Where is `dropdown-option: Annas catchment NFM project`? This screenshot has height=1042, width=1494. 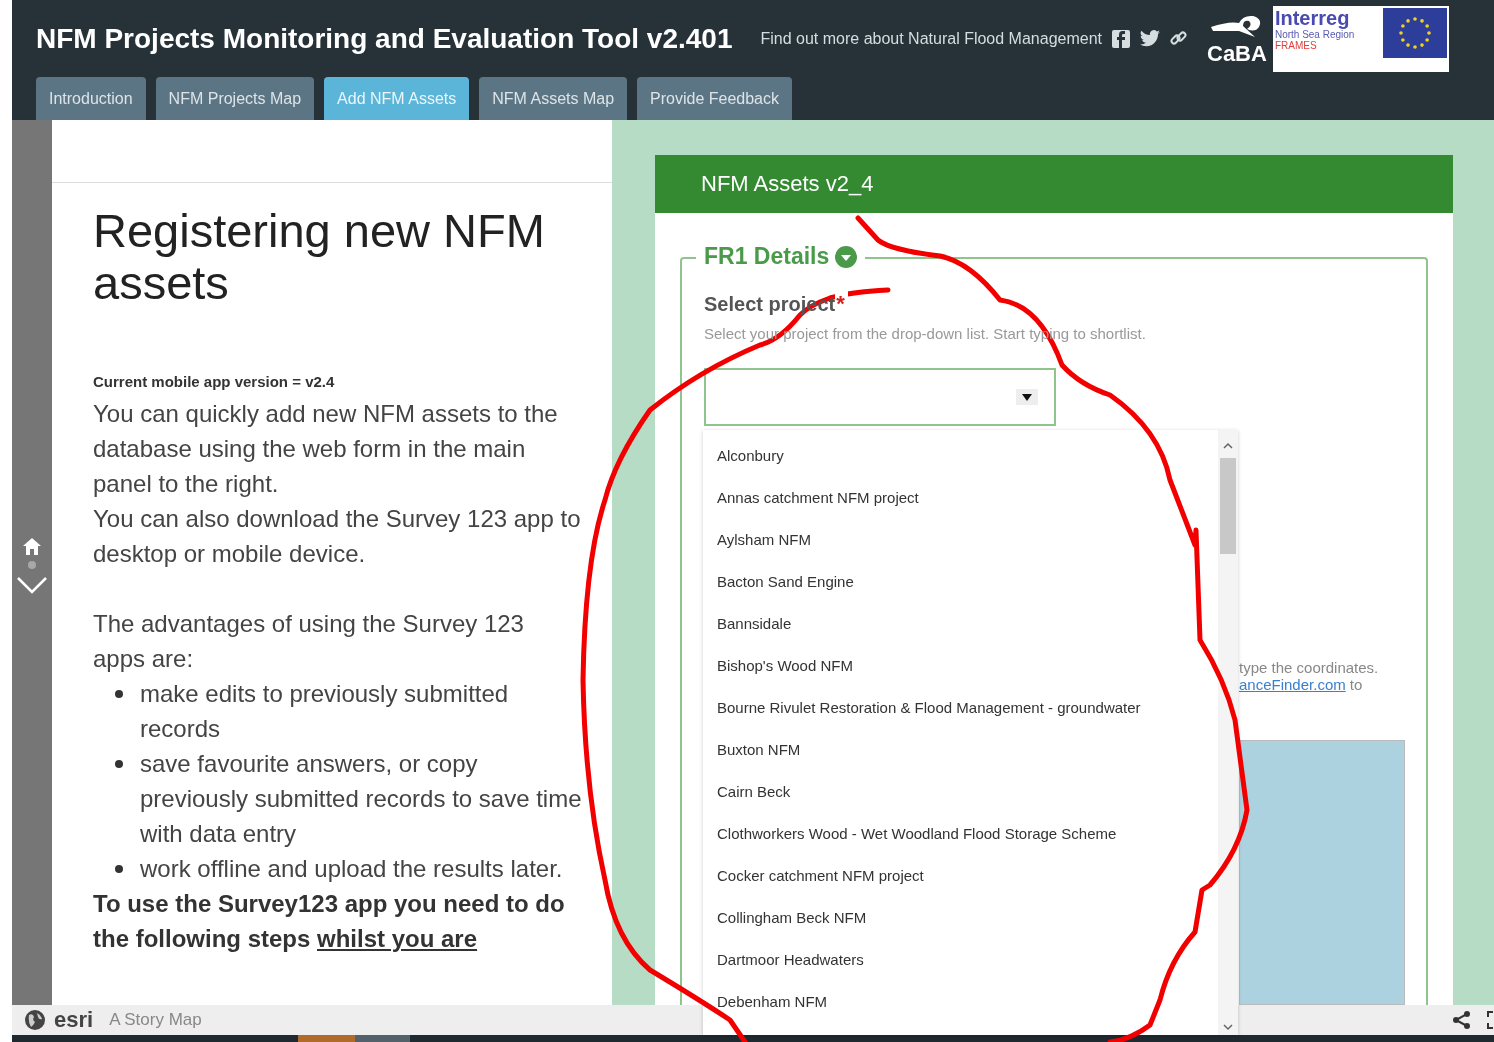
dropdown-option: Annas catchment NFM project is located at coordinates (960, 510).